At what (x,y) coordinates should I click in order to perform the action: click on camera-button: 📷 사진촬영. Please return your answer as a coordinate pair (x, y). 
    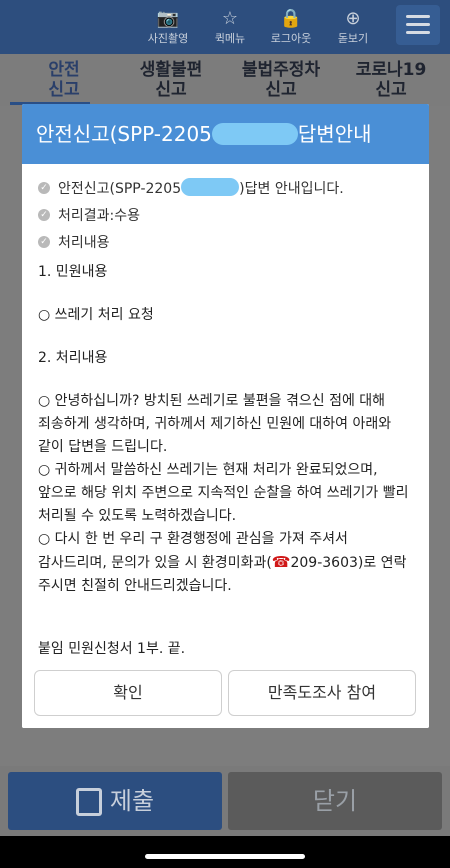
    Looking at the image, I should click on (168, 27).